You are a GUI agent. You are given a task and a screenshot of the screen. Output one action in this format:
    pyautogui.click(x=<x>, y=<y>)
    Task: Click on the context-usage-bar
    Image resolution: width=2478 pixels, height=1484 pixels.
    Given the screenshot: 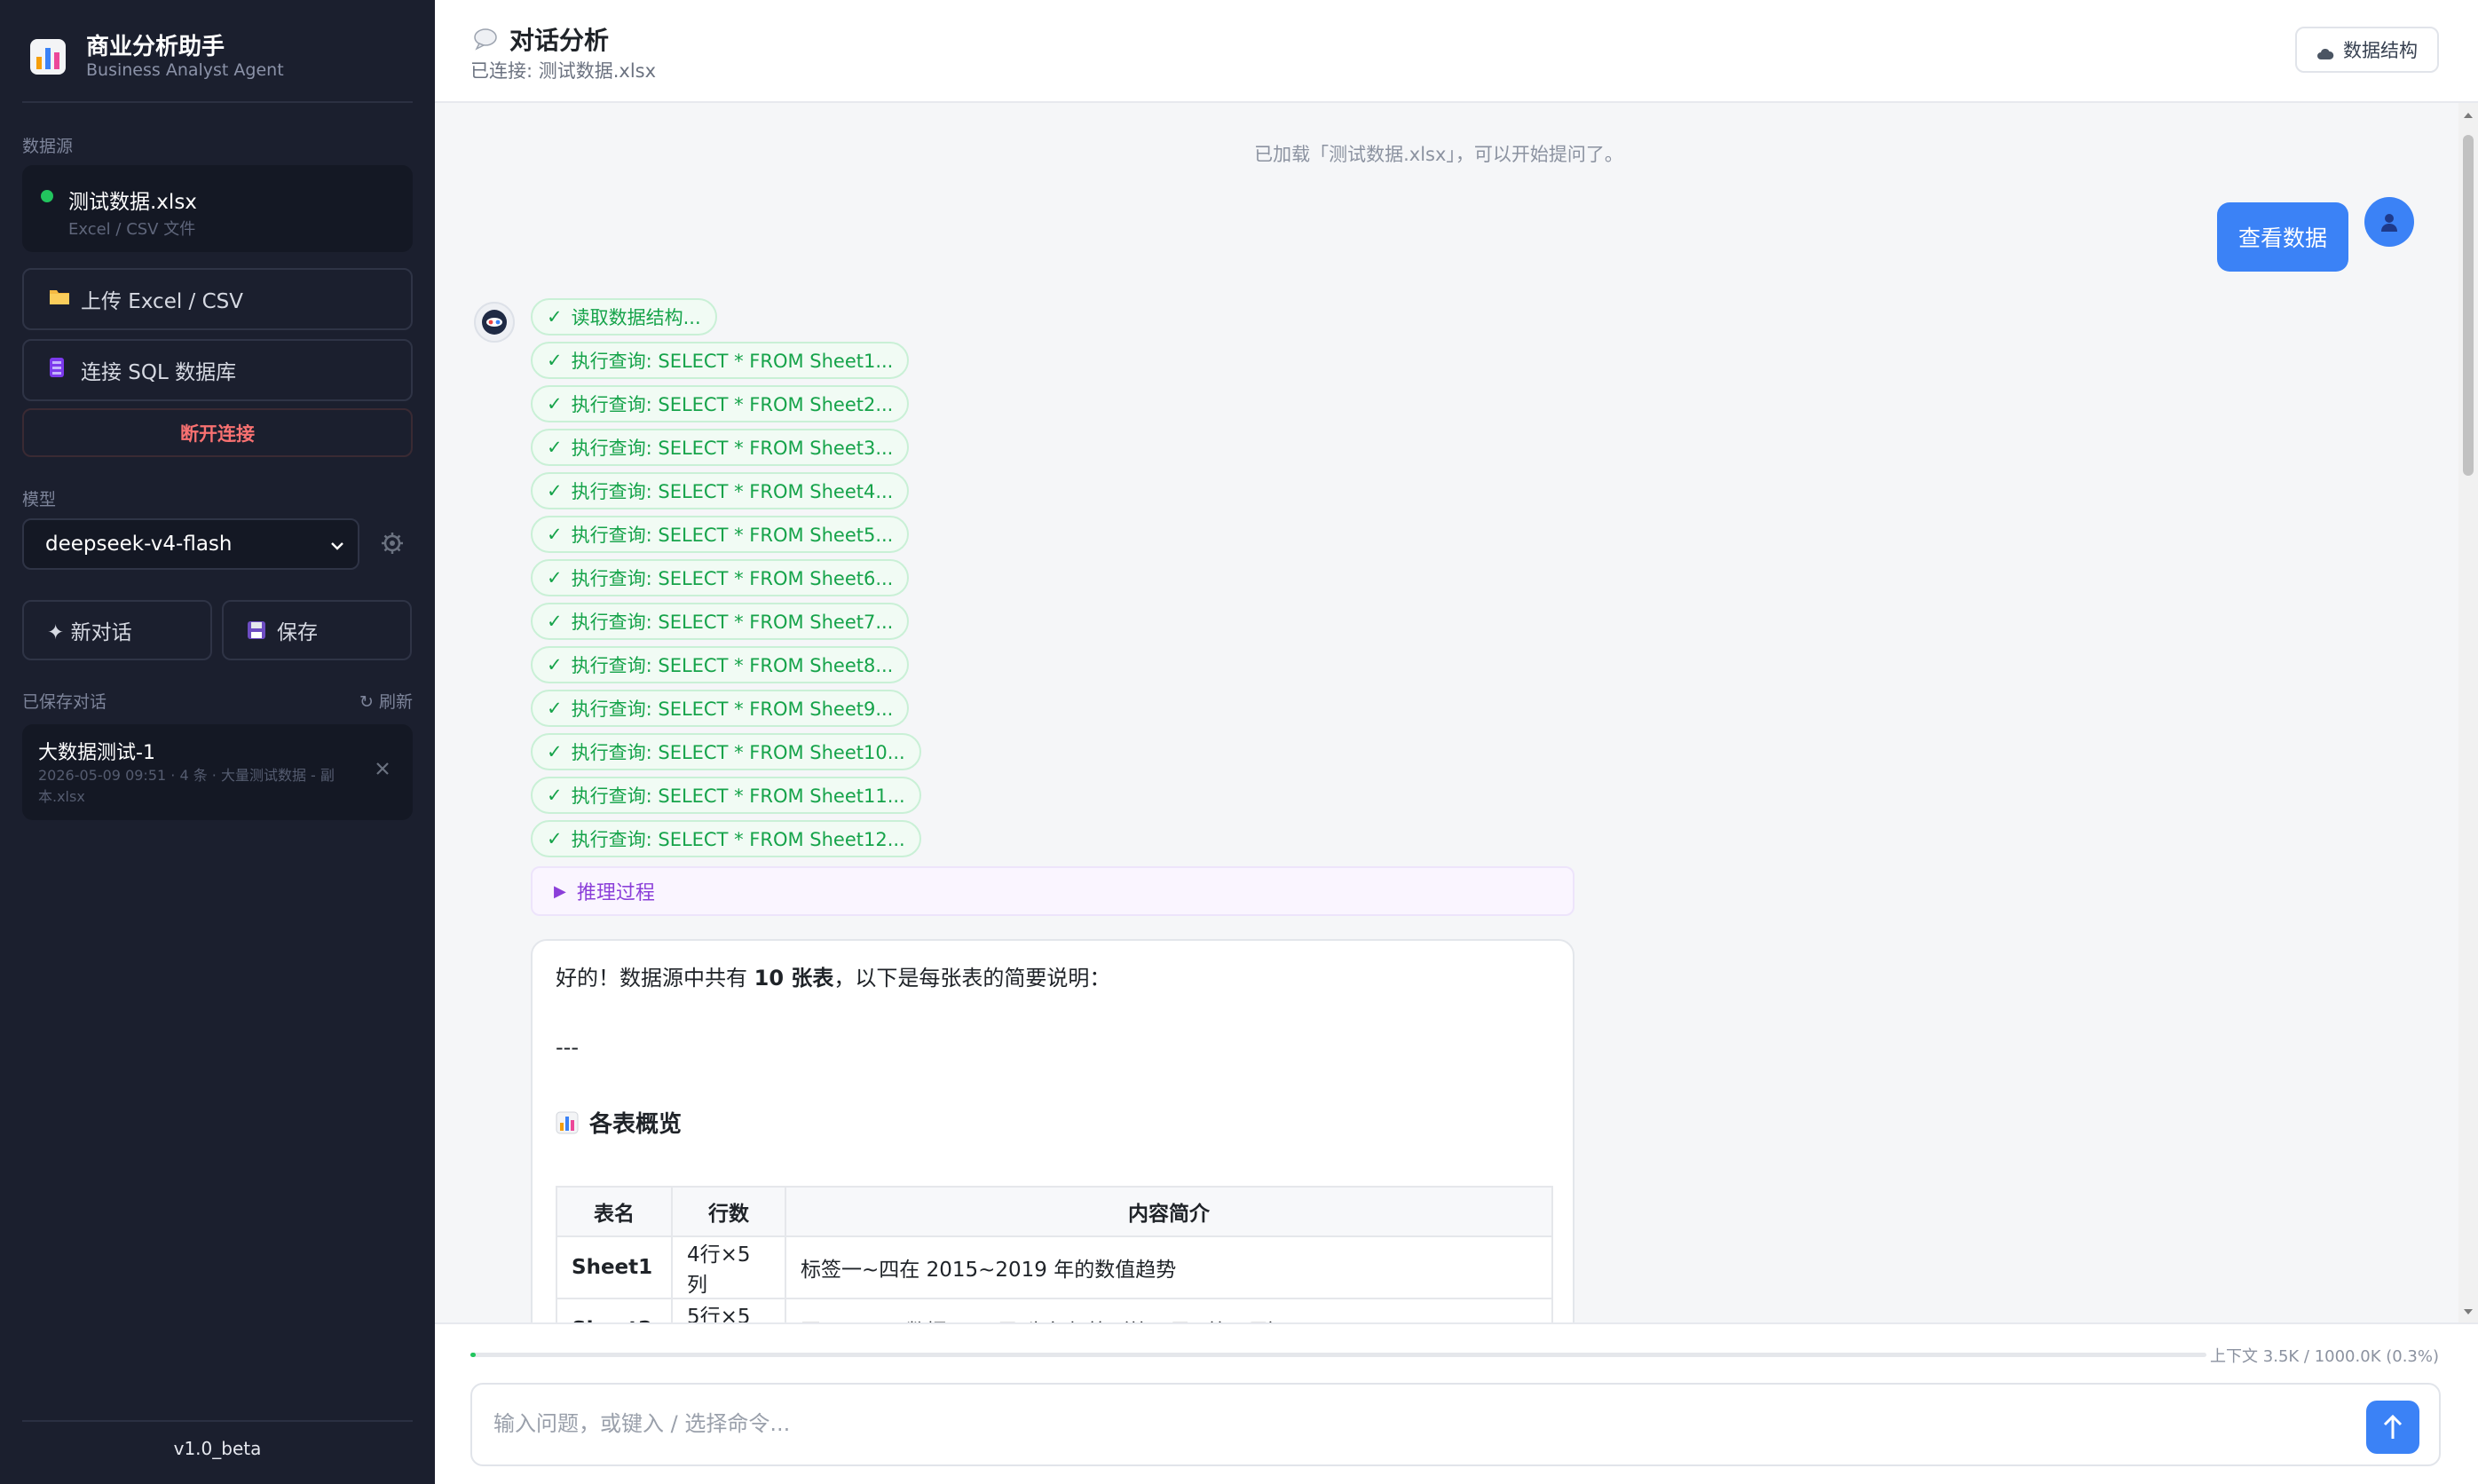 What is the action you would take?
    pyautogui.click(x=1338, y=1355)
    